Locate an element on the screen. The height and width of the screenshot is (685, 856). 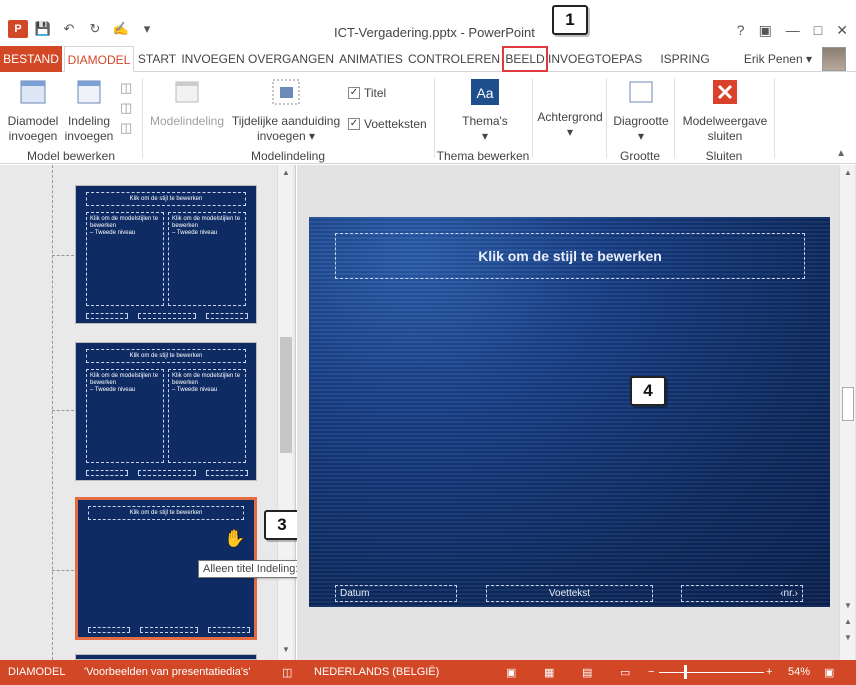
callout-1: 1 is located at coordinates (570, 20).